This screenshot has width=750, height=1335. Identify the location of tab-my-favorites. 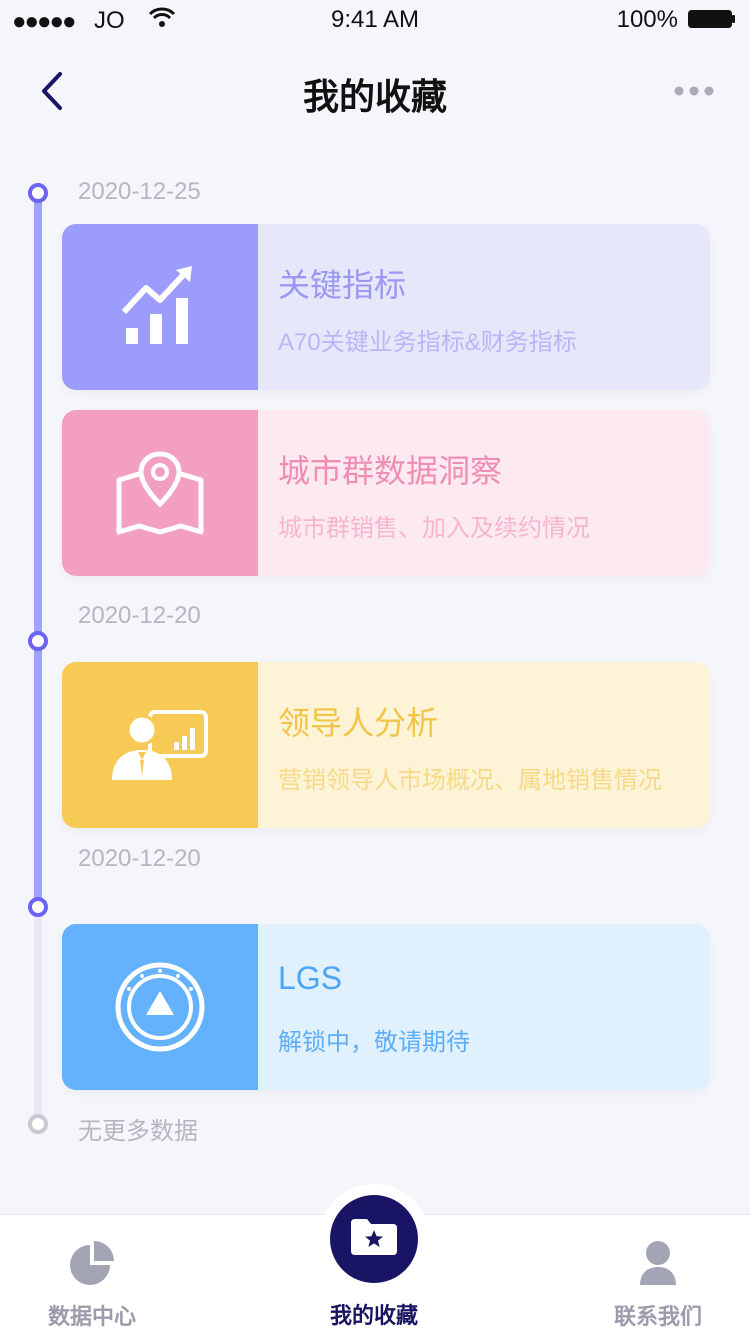
(374, 1239).